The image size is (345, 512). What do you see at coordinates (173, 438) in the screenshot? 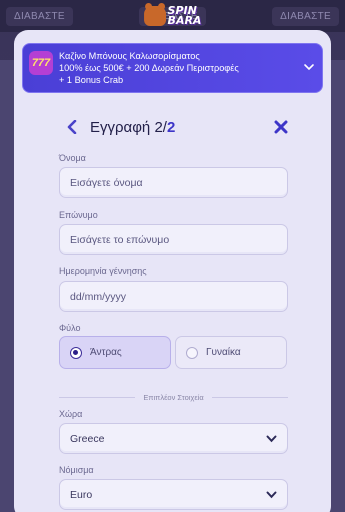
I see `country-select: Greece` at bounding box center [173, 438].